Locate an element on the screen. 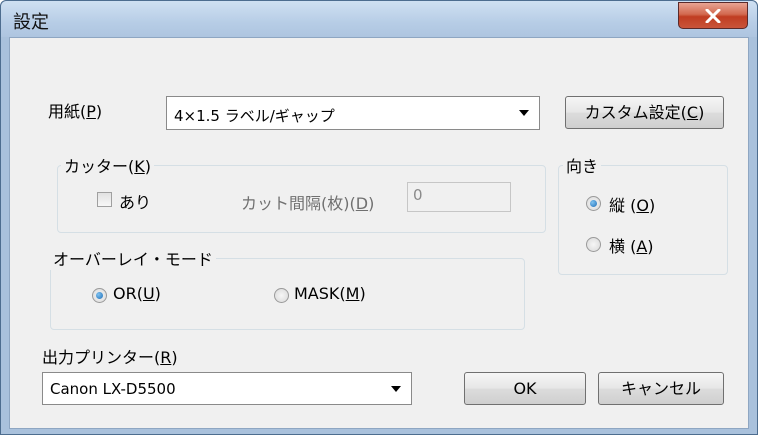 This screenshot has width=758, height=435. portrait-radio is located at coordinates (593, 203).